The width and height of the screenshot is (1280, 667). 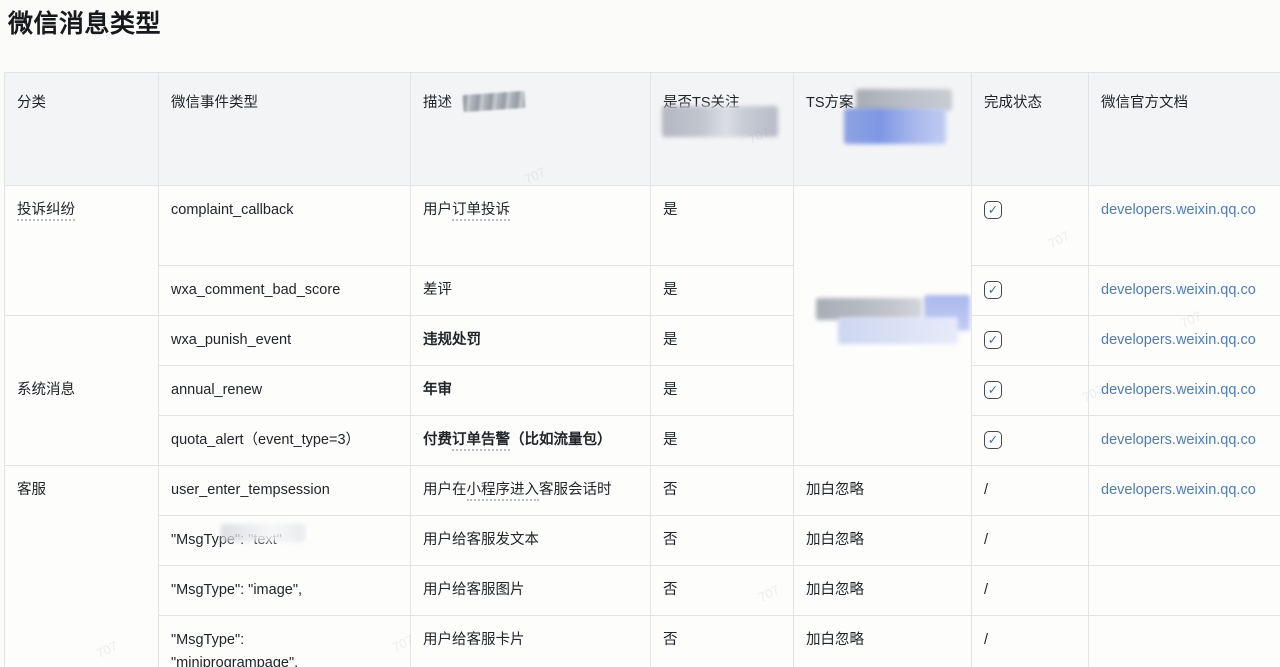 I want to click on cell-event: complaint_callback, so click(x=284, y=225).